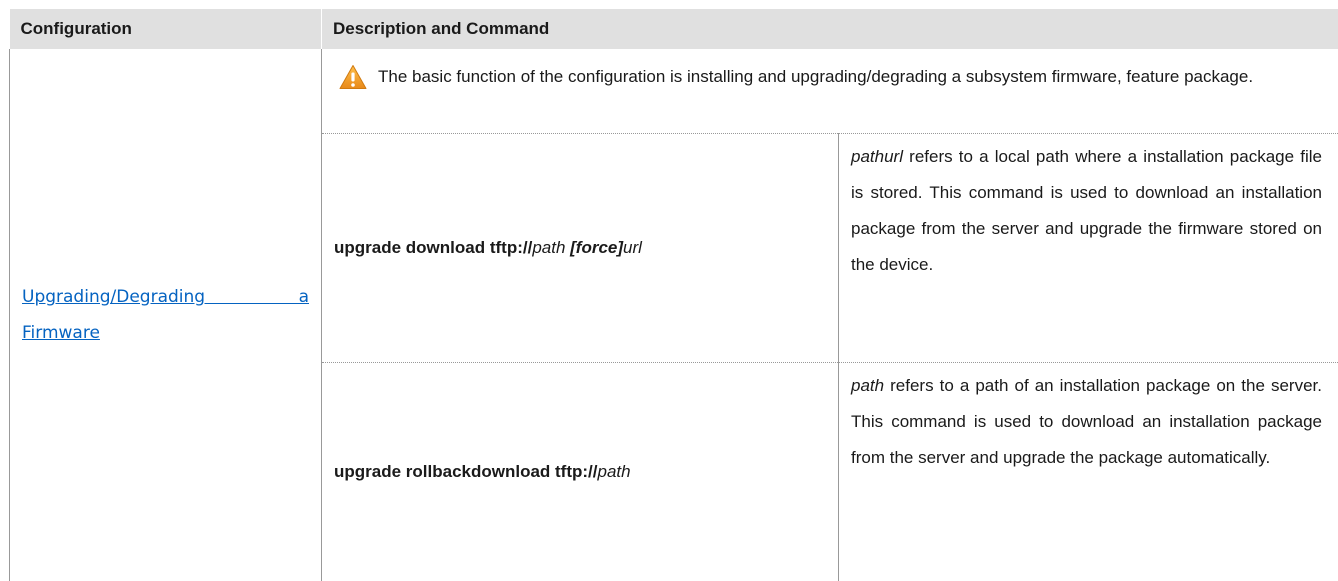  I want to click on config-link-line2: Firmware, so click(61, 333).